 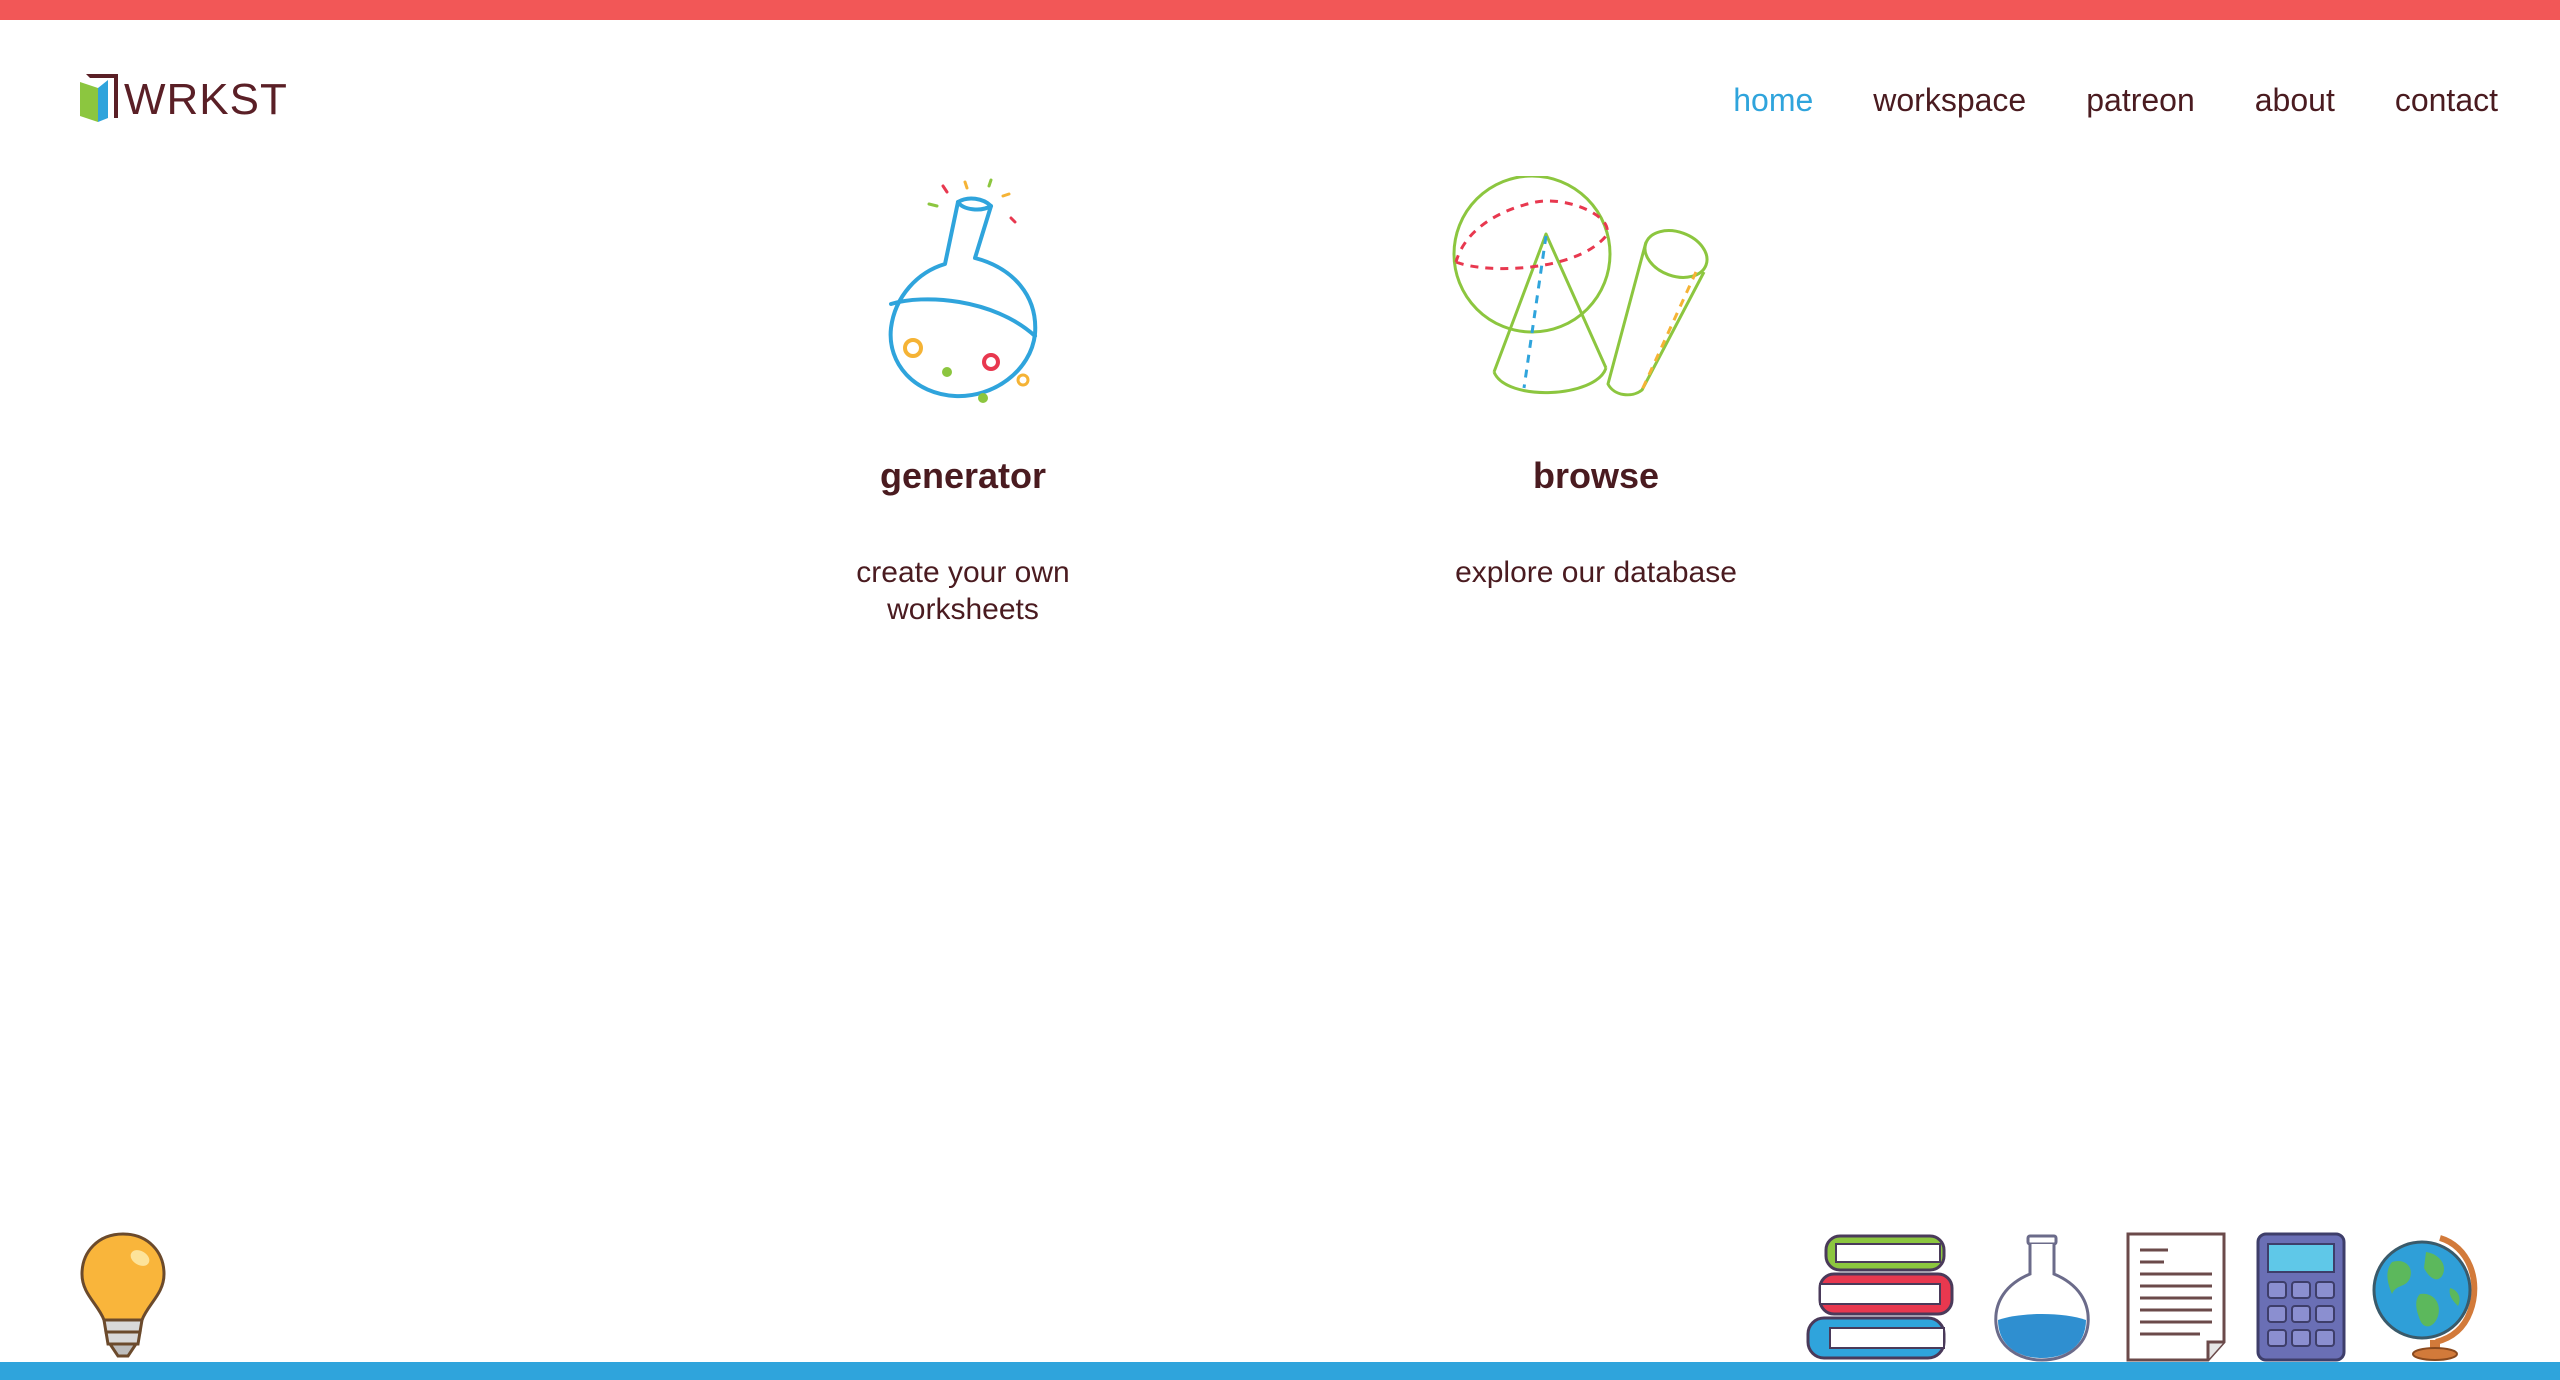 What do you see at coordinates (2425, 1298) in the screenshot?
I see `globe-icon` at bounding box center [2425, 1298].